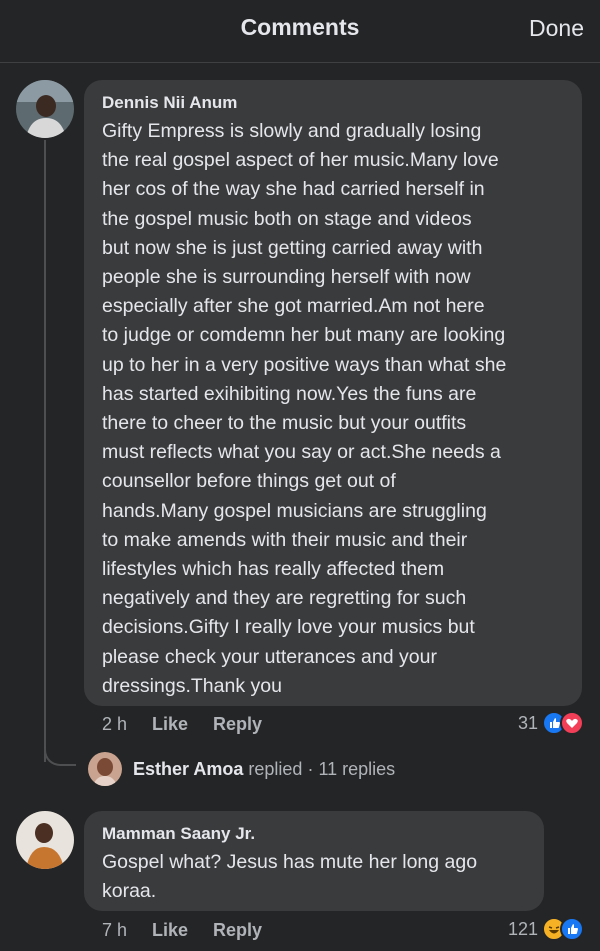 Image resolution: width=600 pixels, height=951 pixels. Describe the element at coordinates (572, 929) in the screenshot. I see `like-icon` at that location.